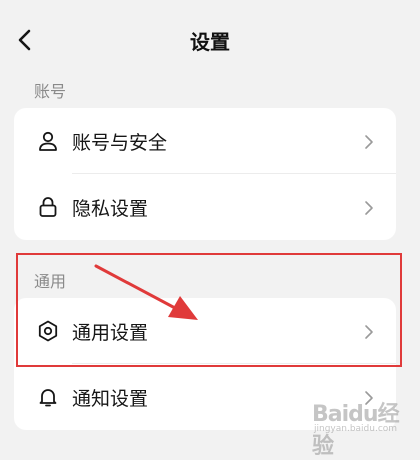  Describe the element at coordinates (48, 141) in the screenshot. I see `user-icon` at that location.